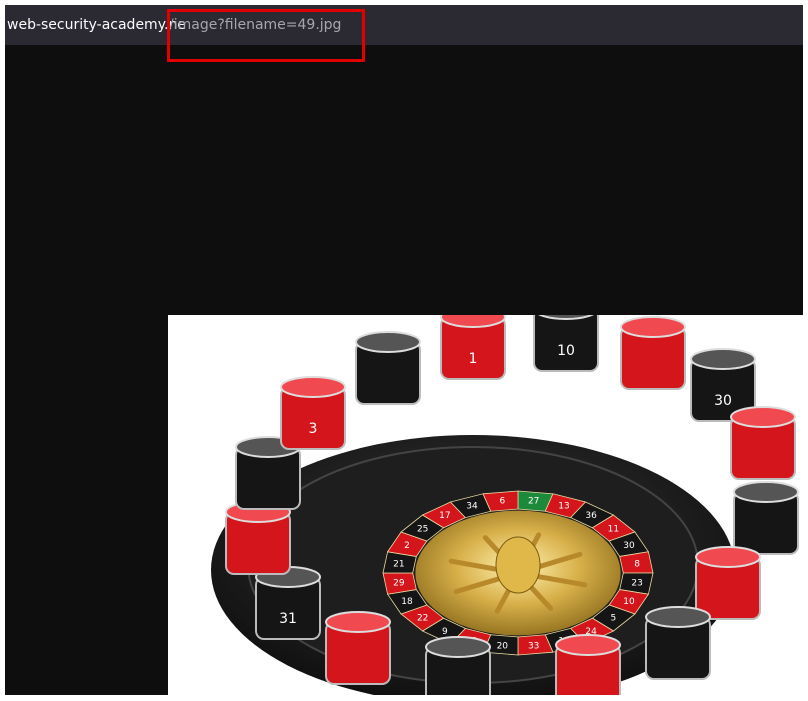  I want to click on wheel-number: 18, so click(407, 602).